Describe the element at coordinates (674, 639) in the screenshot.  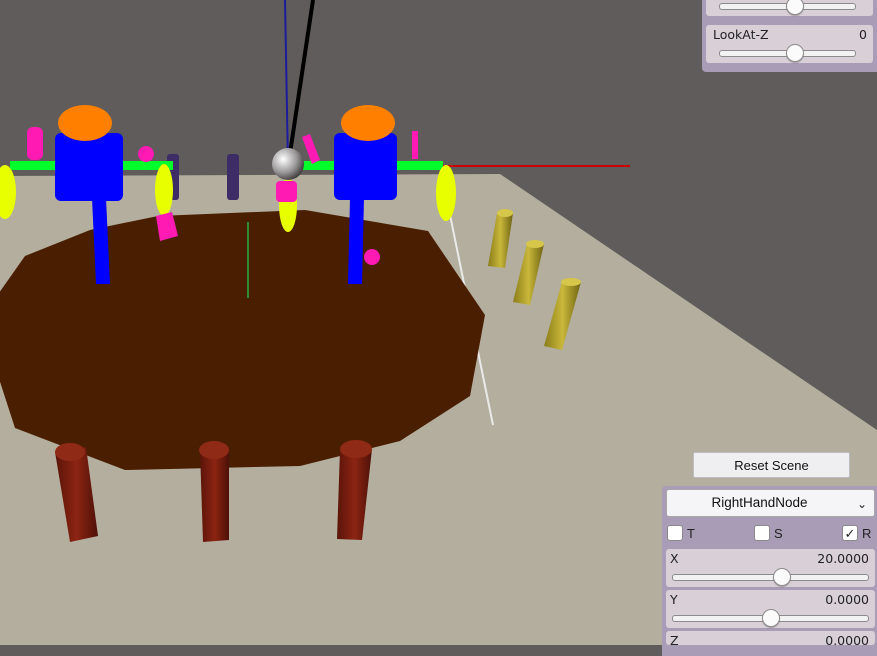
I see `z-label: Z` at that location.